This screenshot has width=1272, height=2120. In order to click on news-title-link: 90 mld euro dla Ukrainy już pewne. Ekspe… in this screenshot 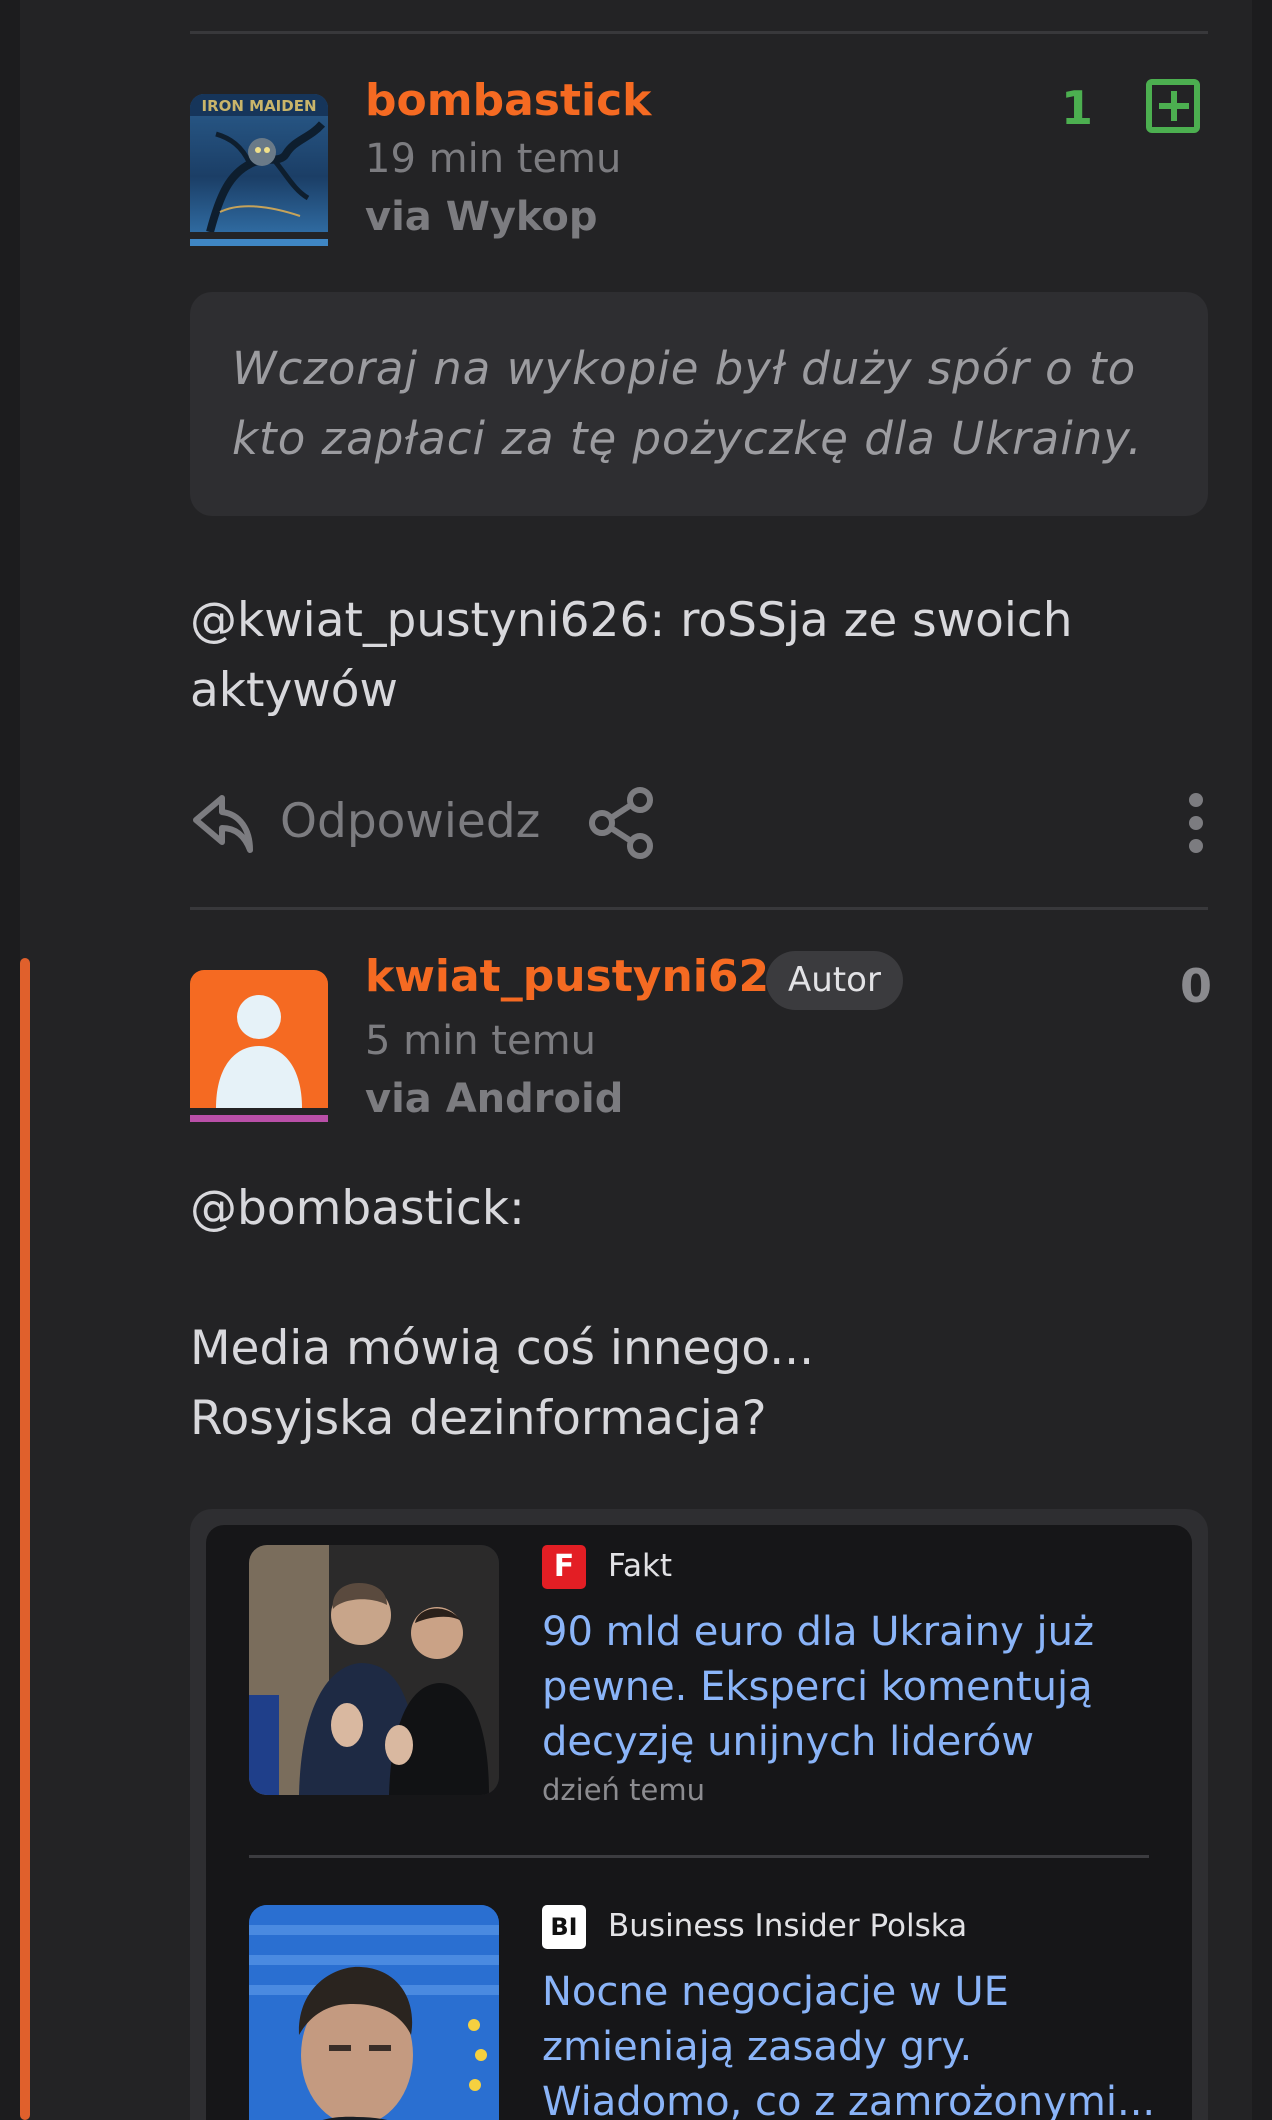, I will do `click(842, 1687)`.